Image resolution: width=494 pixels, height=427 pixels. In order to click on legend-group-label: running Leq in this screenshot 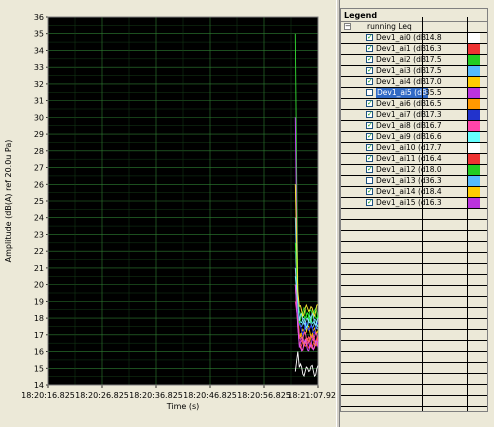, I will do `click(389, 26)`.